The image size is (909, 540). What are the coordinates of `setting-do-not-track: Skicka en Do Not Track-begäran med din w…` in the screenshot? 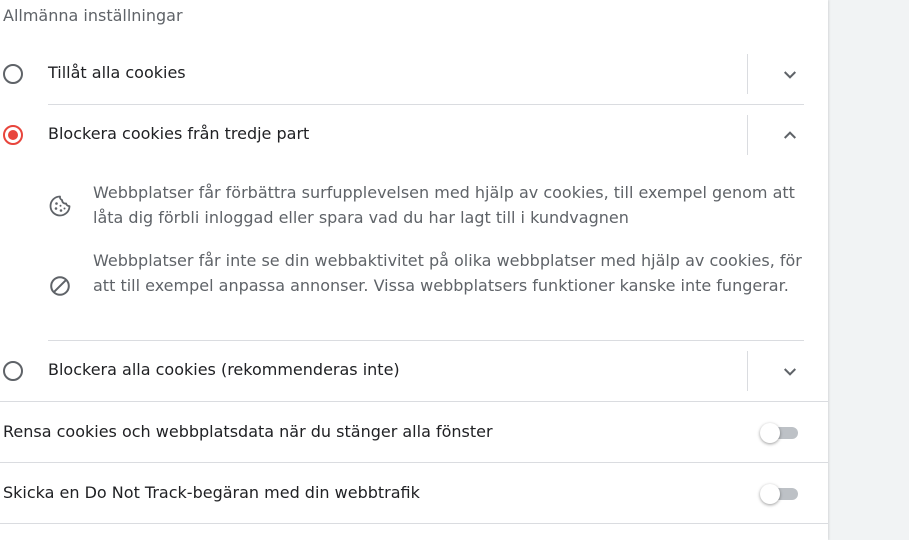 It's located at (414, 493).